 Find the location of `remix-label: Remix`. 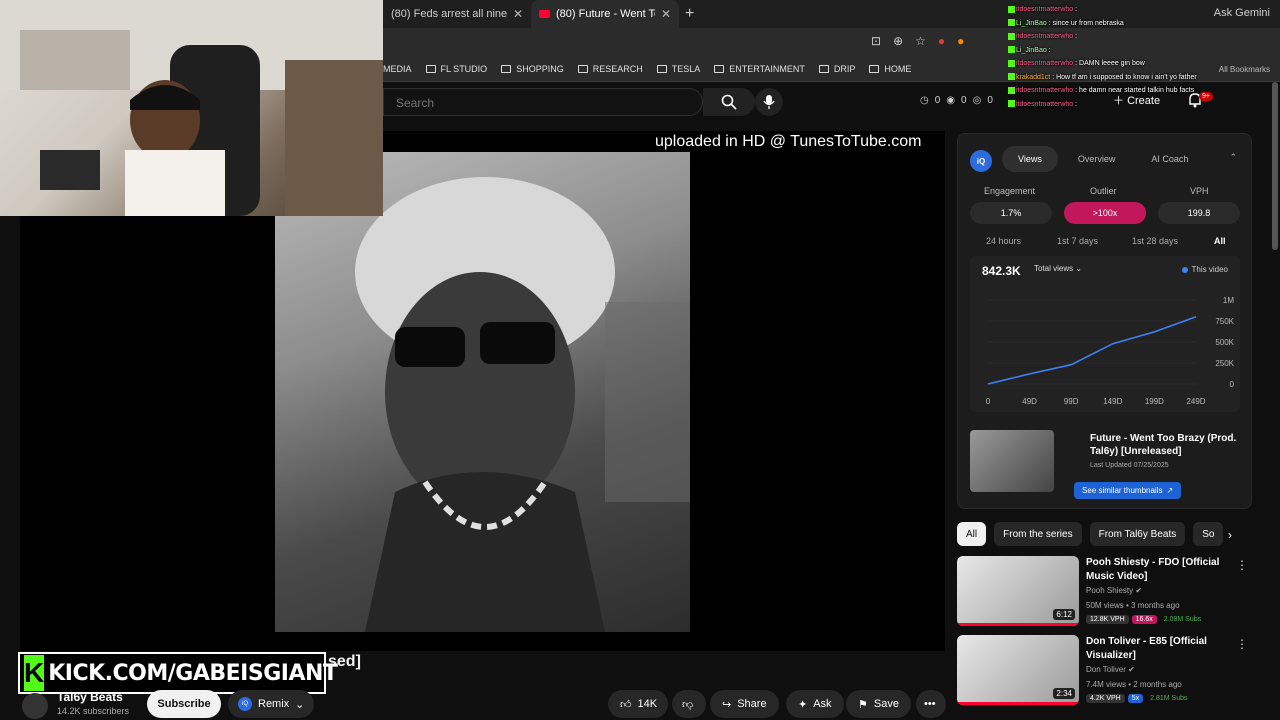

remix-label: Remix is located at coordinates (274, 704).